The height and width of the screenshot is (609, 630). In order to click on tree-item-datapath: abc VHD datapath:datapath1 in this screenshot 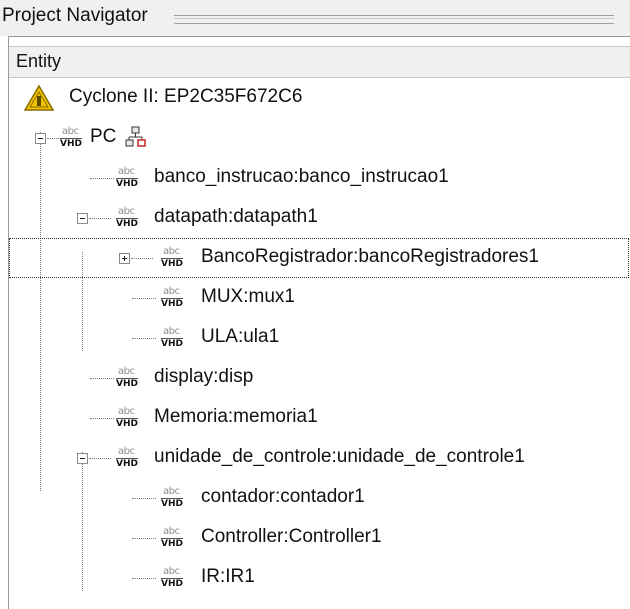, I will do `click(319, 218)`.